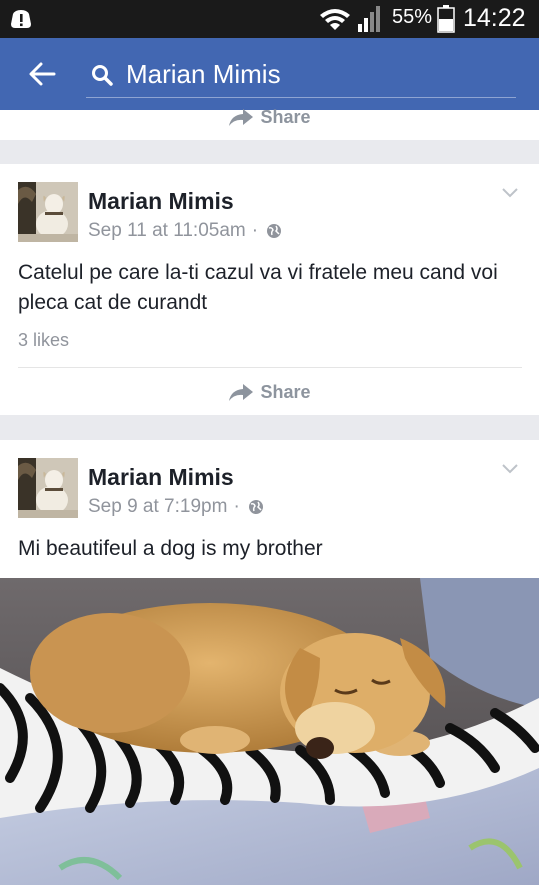 The width and height of the screenshot is (539, 885). Describe the element at coordinates (170, 548) in the screenshot. I see `post-text: Mi beautifeul a dog is my brother` at that location.